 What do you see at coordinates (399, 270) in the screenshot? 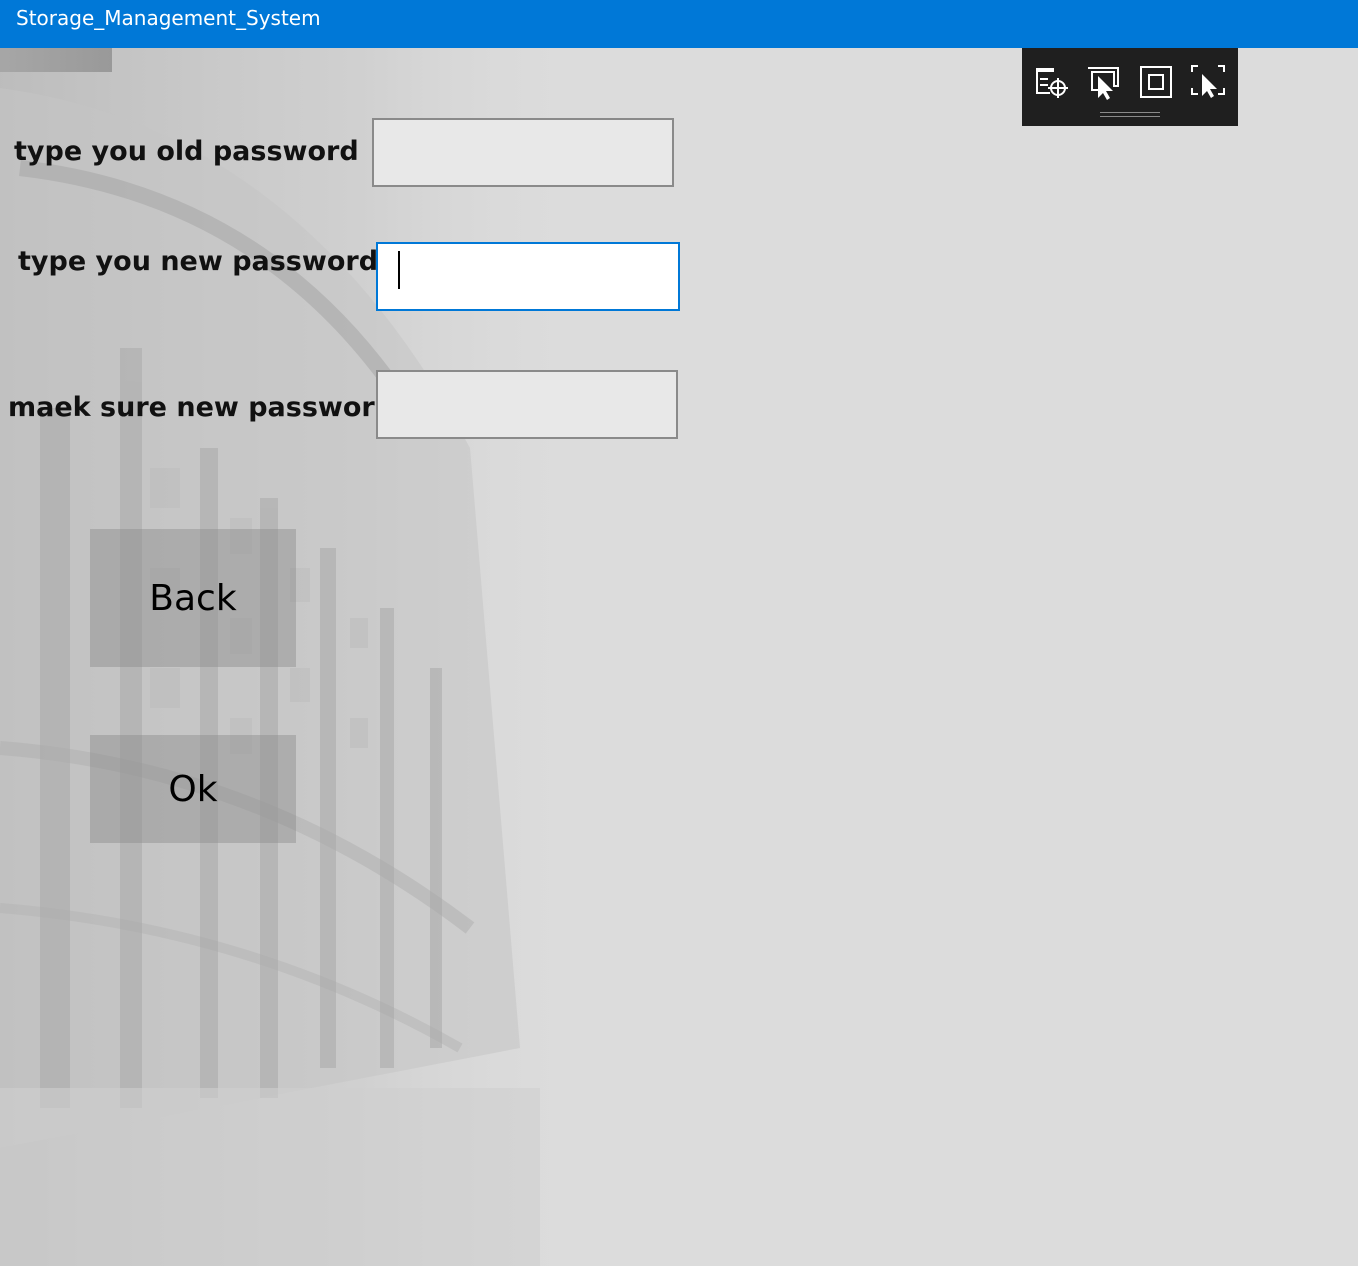
I see `text-caret` at bounding box center [399, 270].